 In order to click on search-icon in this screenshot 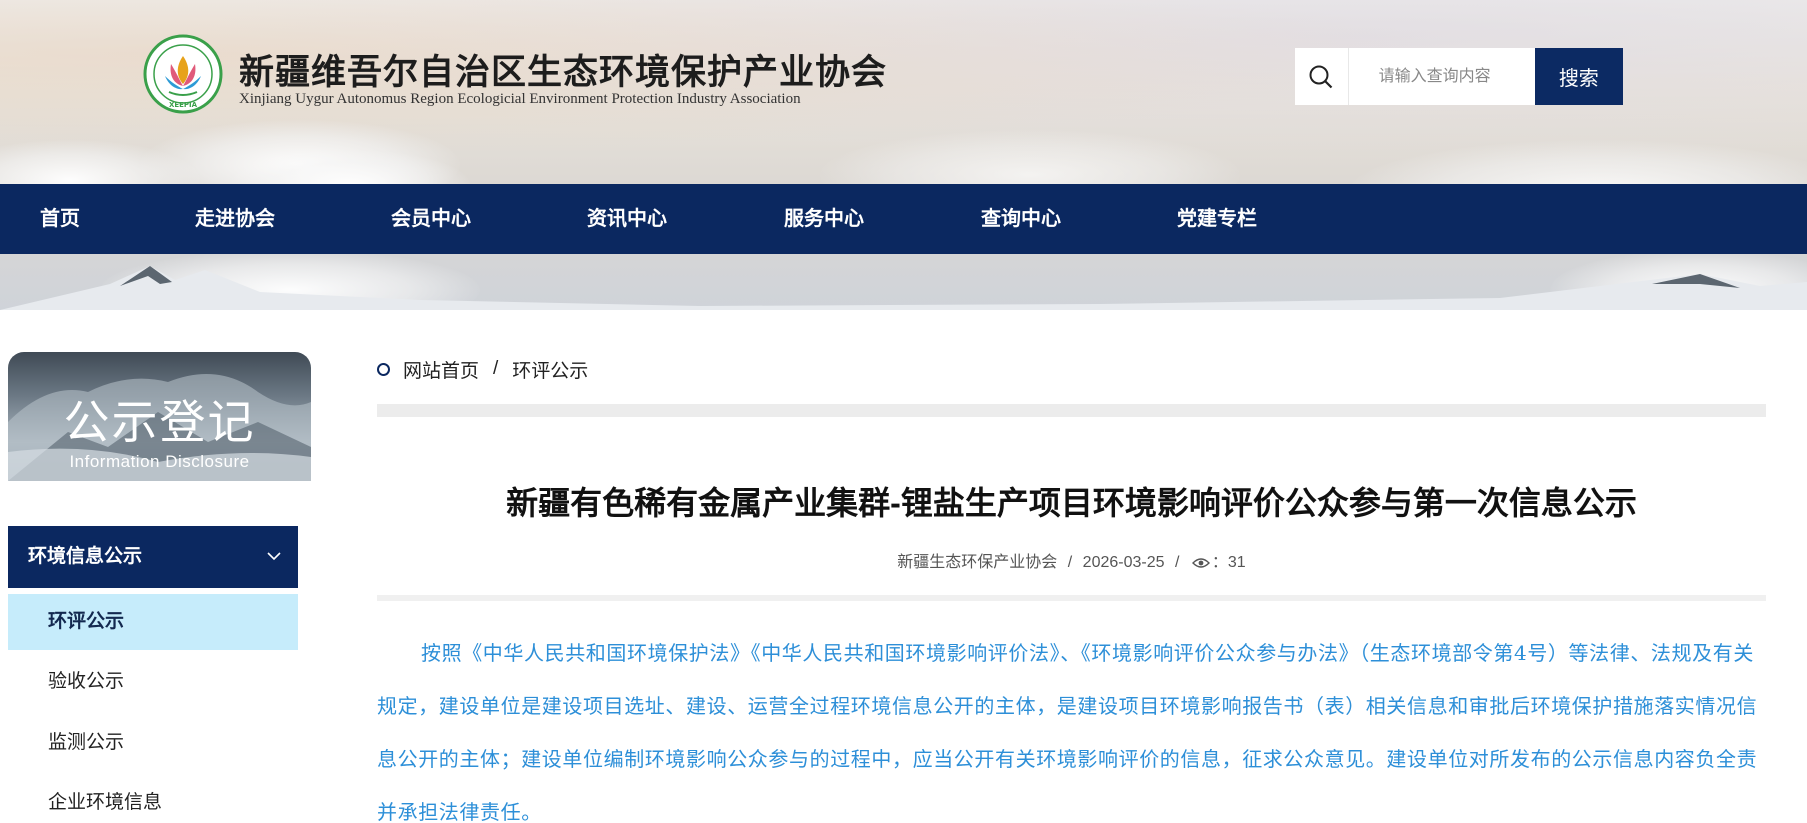, I will do `click(1322, 76)`.